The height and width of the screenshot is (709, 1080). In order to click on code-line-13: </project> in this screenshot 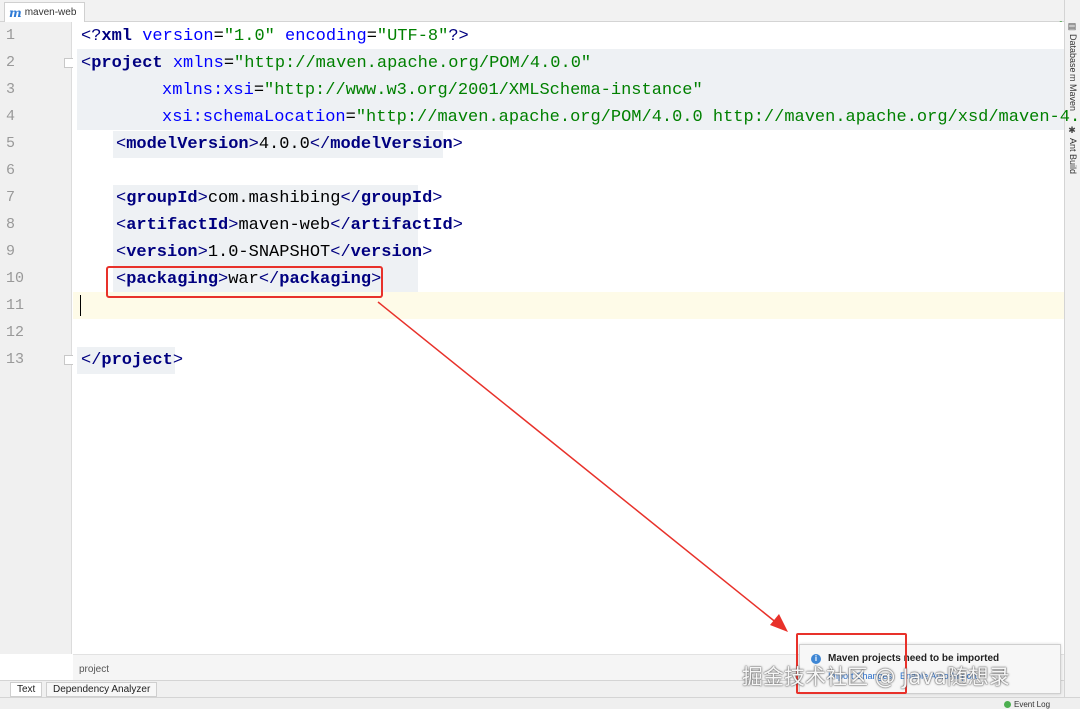, I will do `click(132, 360)`.